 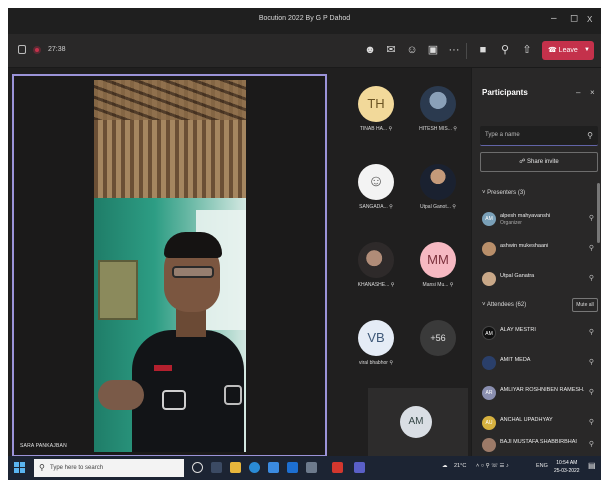 What do you see at coordinates (376, 207) in the screenshot?
I see `participant-name: SANGADA... ⚲` at bounding box center [376, 207].